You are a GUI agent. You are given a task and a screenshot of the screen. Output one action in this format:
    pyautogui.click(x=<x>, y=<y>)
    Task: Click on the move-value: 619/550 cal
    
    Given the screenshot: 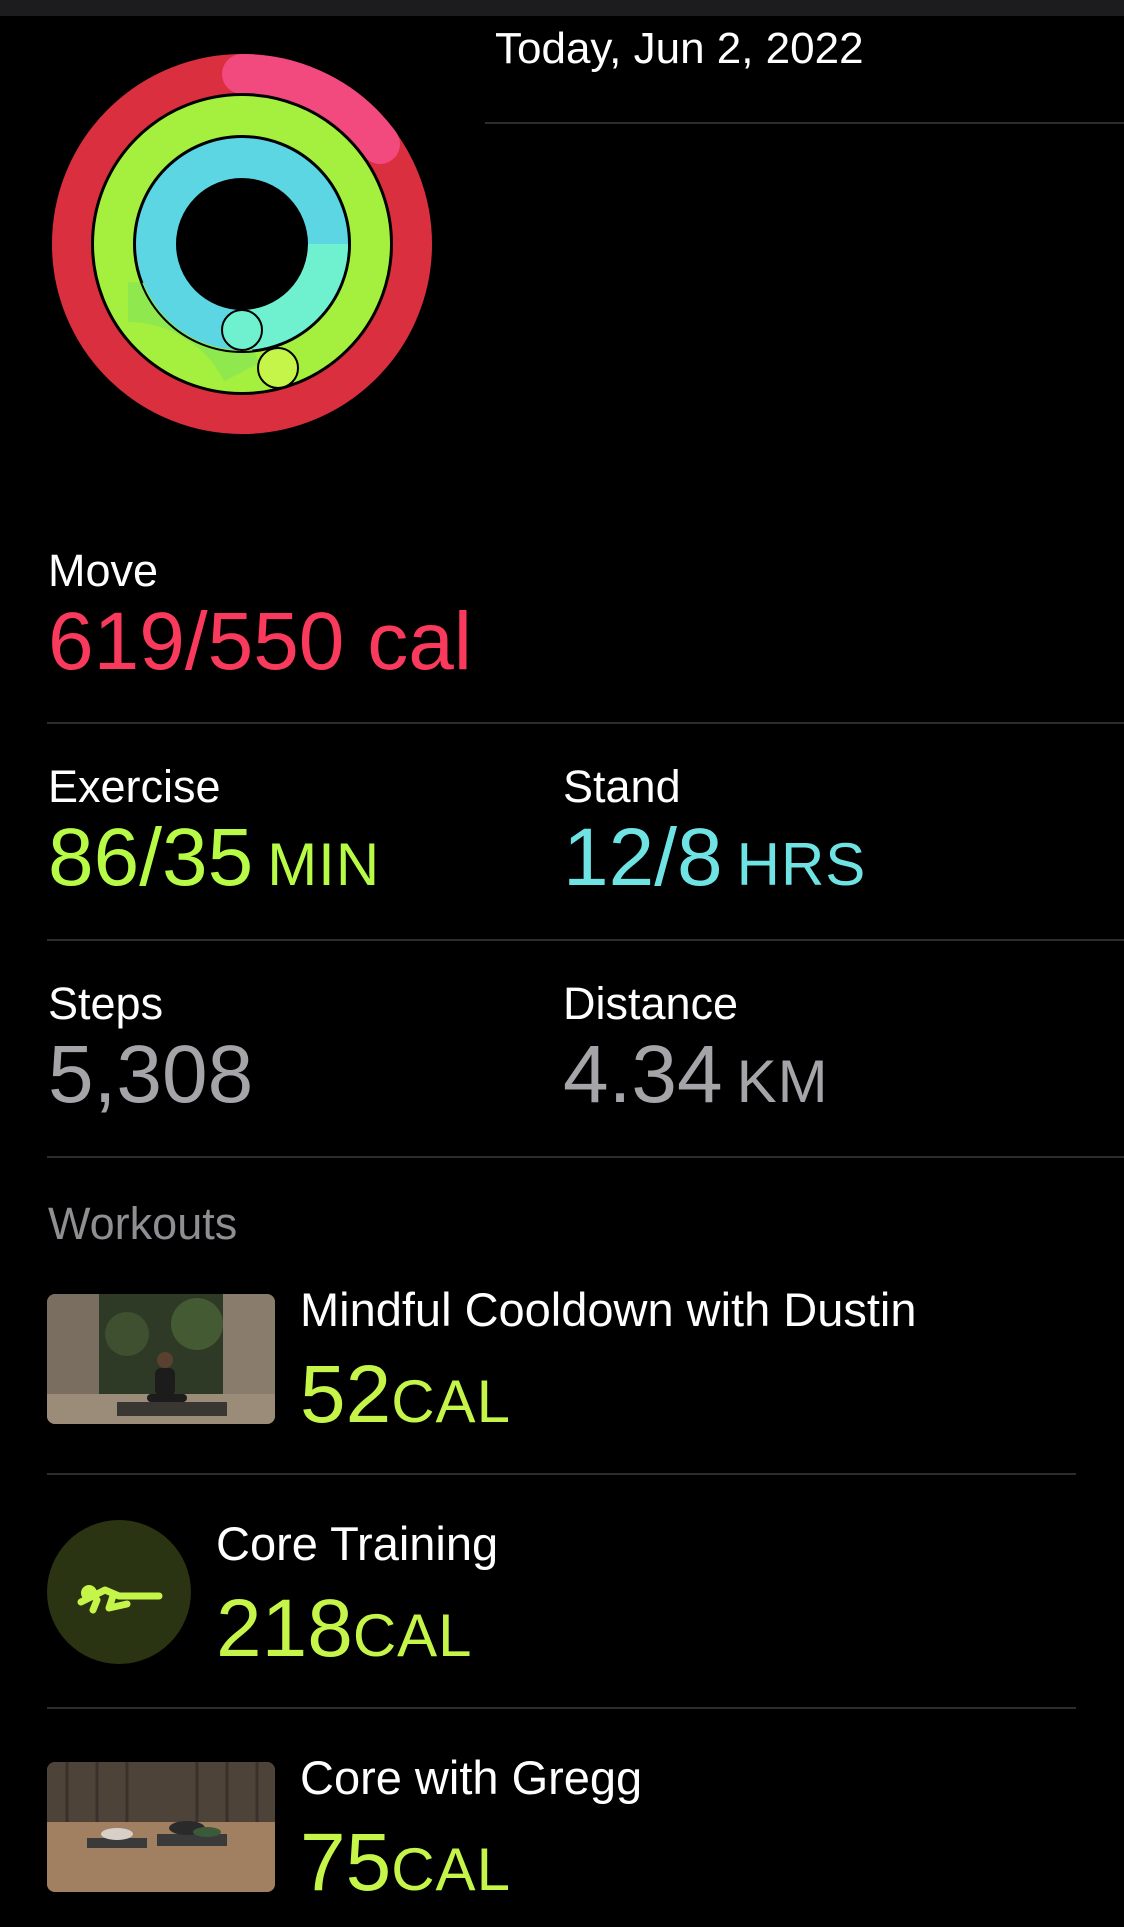 What is the action you would take?
    pyautogui.click(x=260, y=641)
    